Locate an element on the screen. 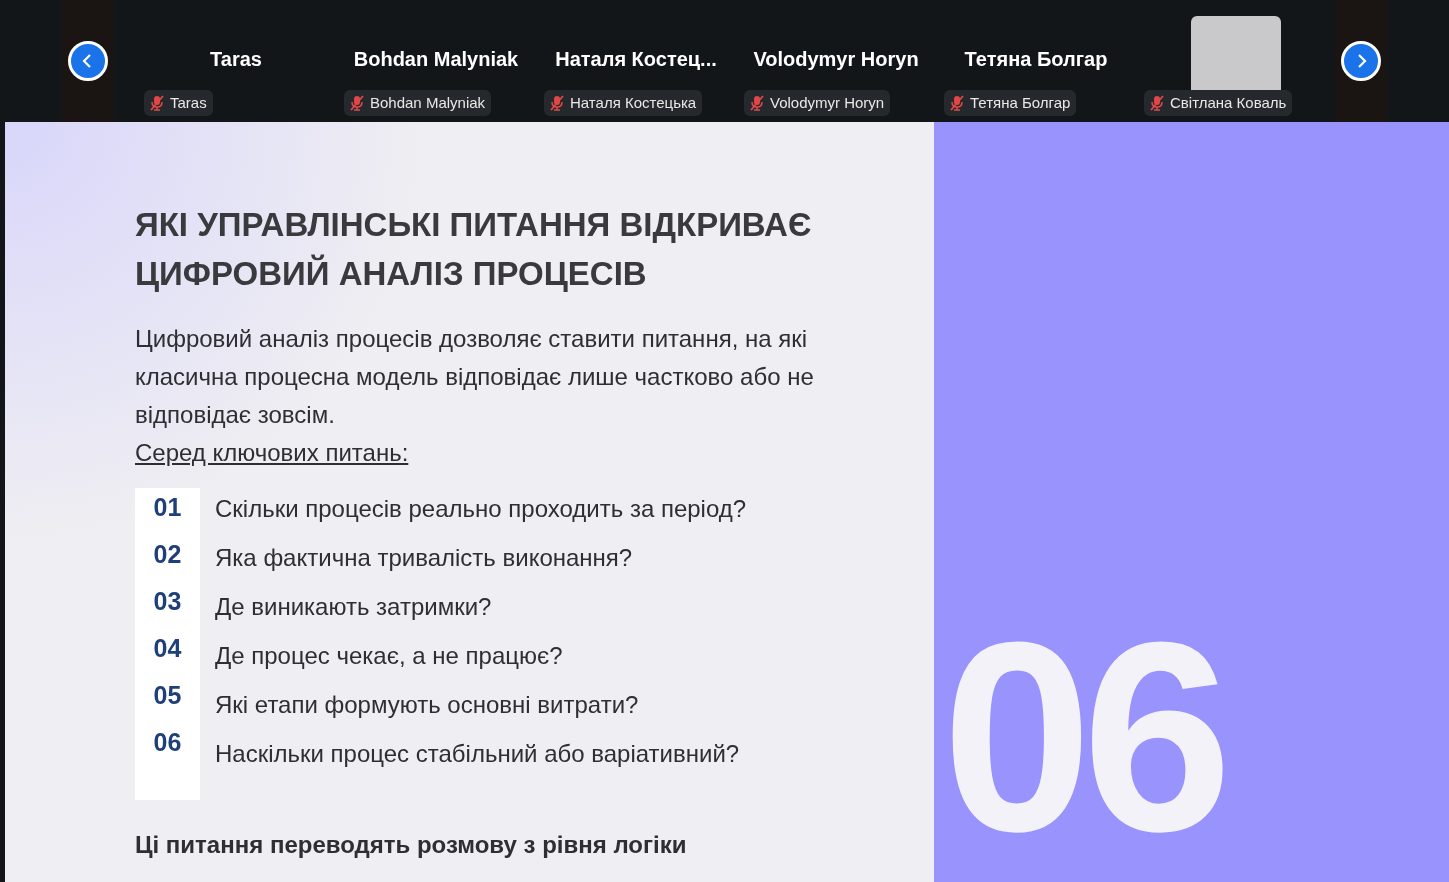 The width and height of the screenshot is (1449, 882). question-number: 01 is located at coordinates (167, 507).